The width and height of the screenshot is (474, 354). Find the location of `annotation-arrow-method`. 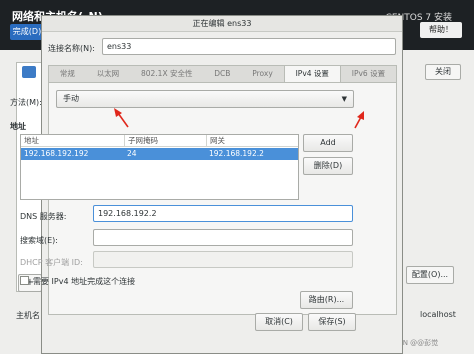

annotation-arrow-method is located at coordinates (121, 118).